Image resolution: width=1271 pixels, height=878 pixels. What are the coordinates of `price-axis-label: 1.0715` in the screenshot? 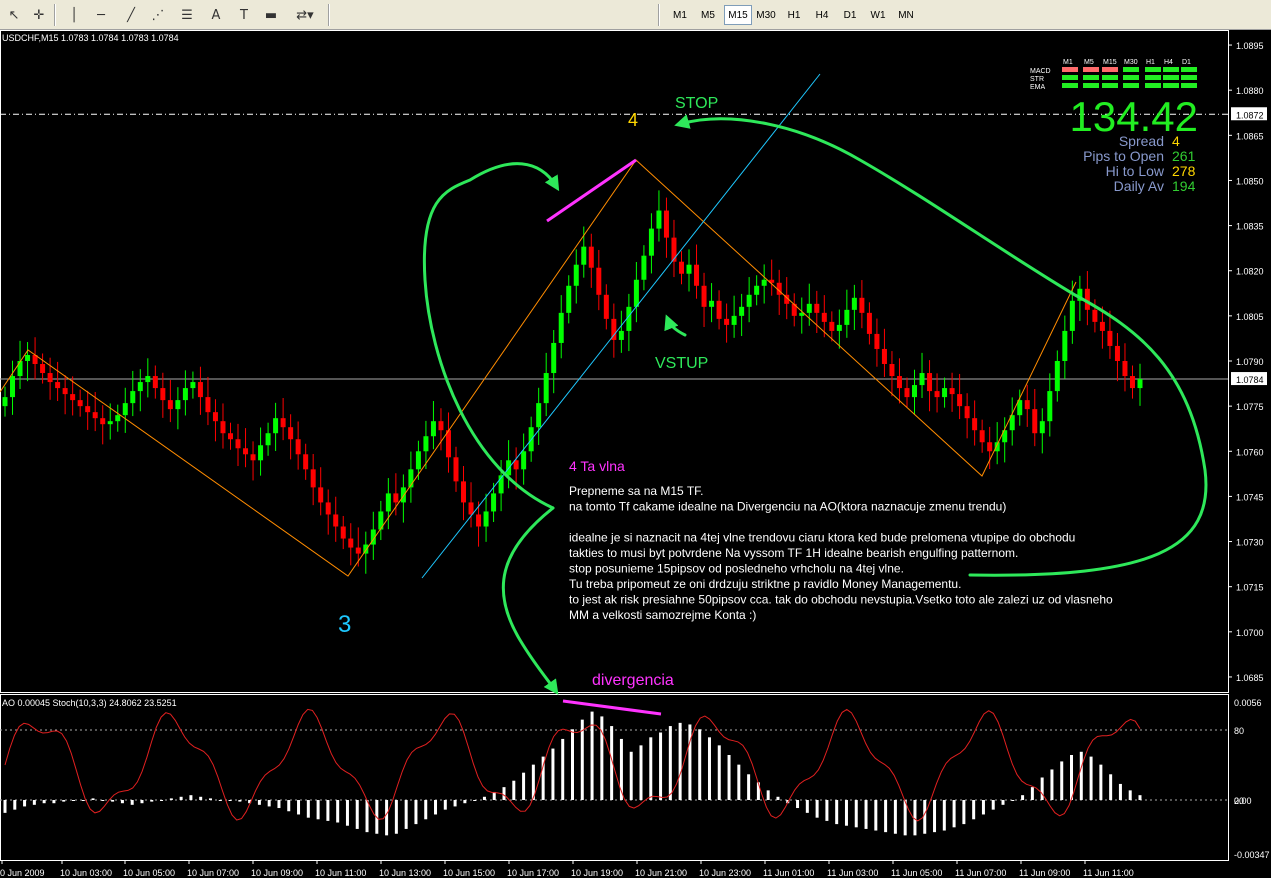 It's located at (1250, 588).